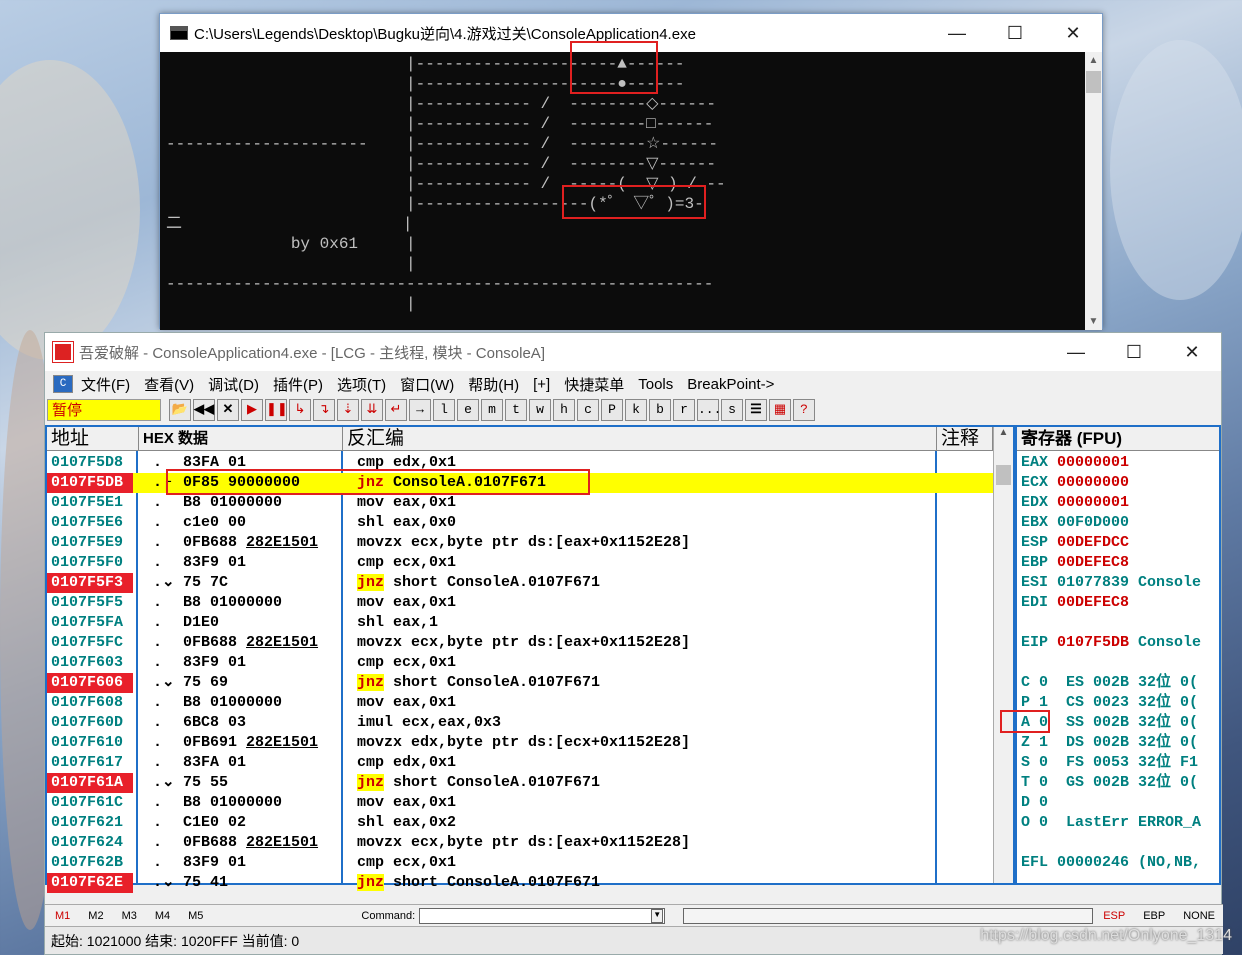 This screenshot has width=1242, height=955. Describe the element at coordinates (1075, 503) in the screenshot. I see `register-row: EDX 00000001` at that location.